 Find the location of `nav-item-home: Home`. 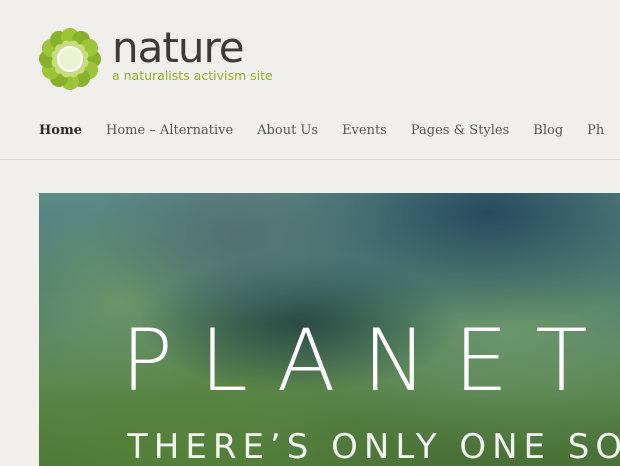

nav-item-home: Home is located at coordinates (60, 131).